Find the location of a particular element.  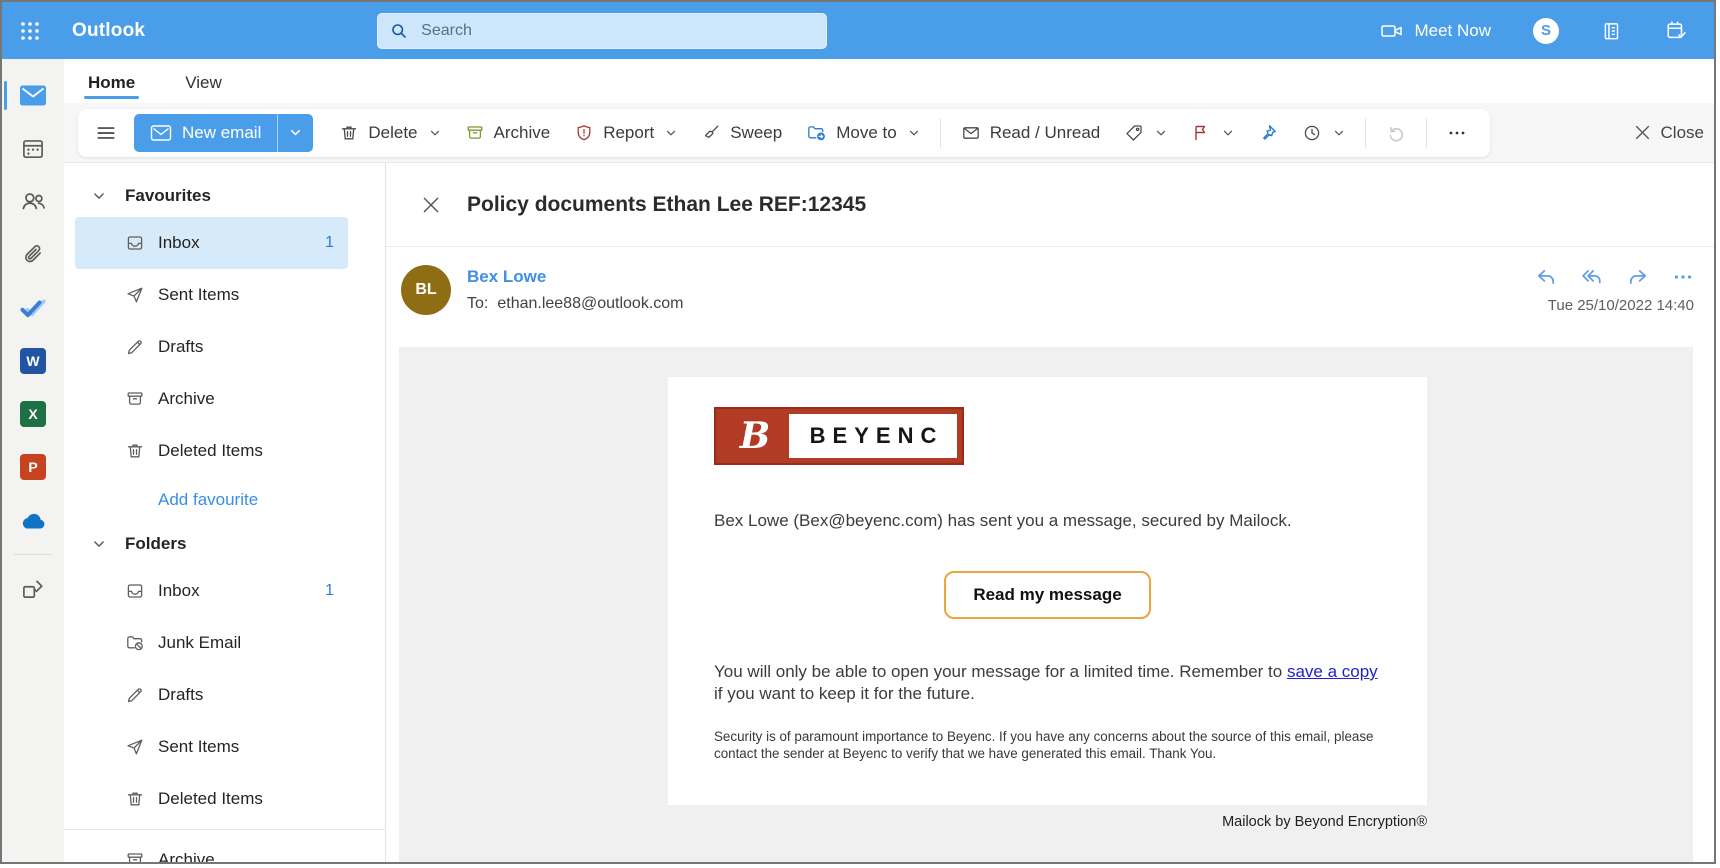

ellipsis-icon is located at coordinates (1457, 133).